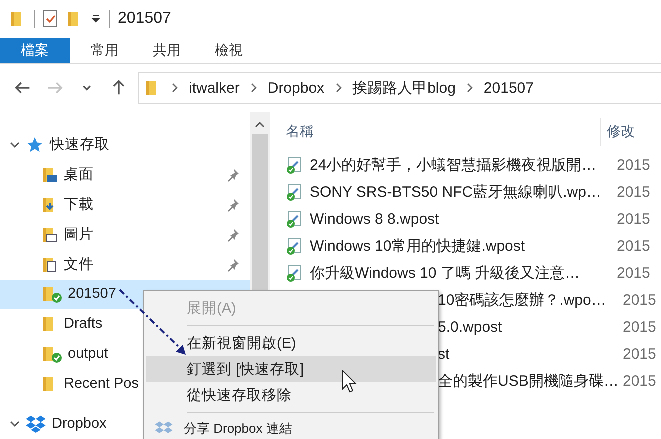  Describe the element at coordinates (125, 235) in the screenshot. I see `nav-item: 圖片` at that location.